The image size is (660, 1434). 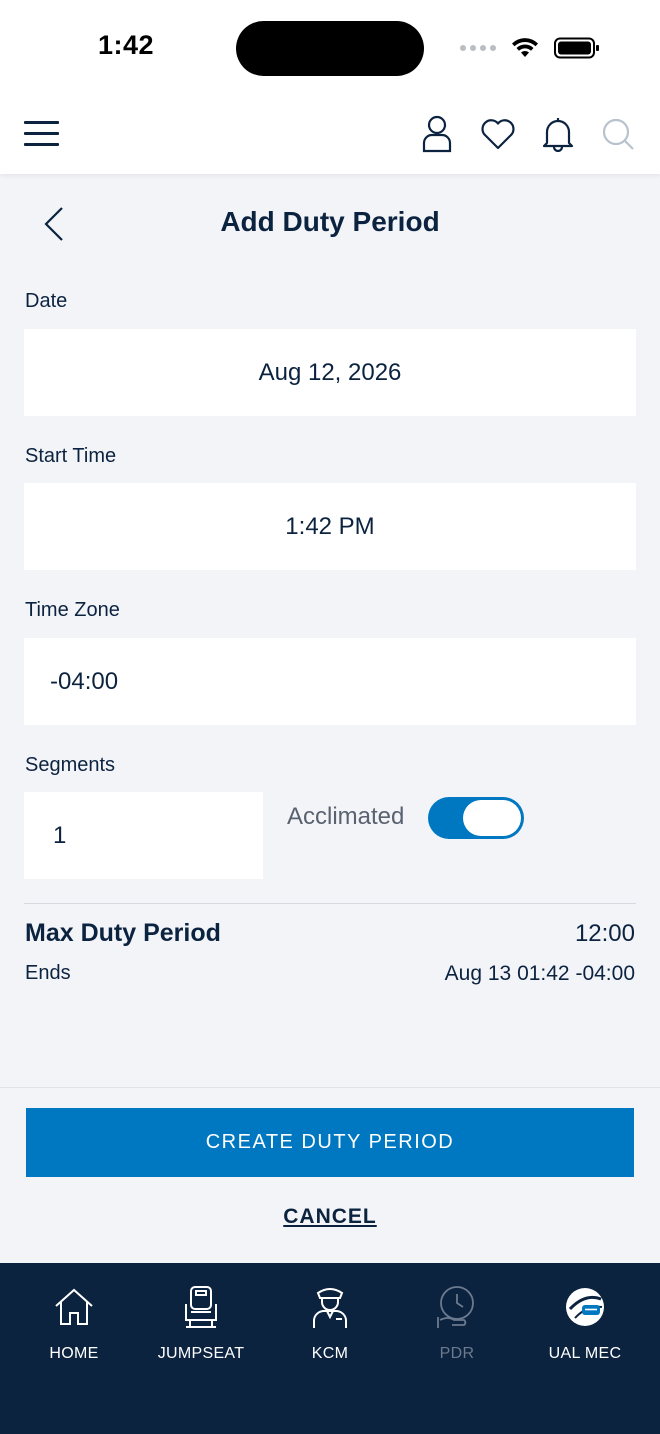 I want to click on start-time-label: Start Time, so click(x=71, y=456).